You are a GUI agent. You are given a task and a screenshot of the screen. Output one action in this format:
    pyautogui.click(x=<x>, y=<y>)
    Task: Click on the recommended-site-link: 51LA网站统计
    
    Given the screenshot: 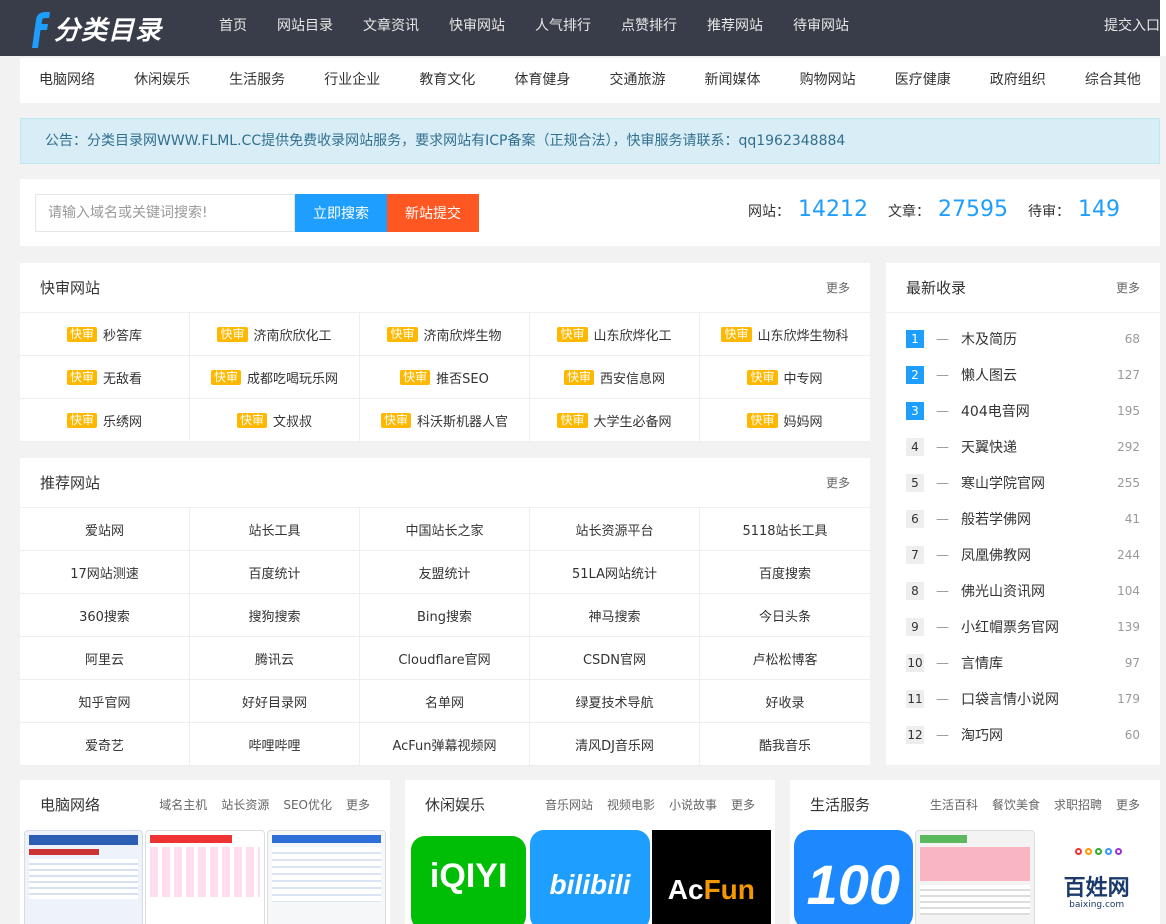 What is the action you would take?
    pyautogui.click(x=615, y=572)
    